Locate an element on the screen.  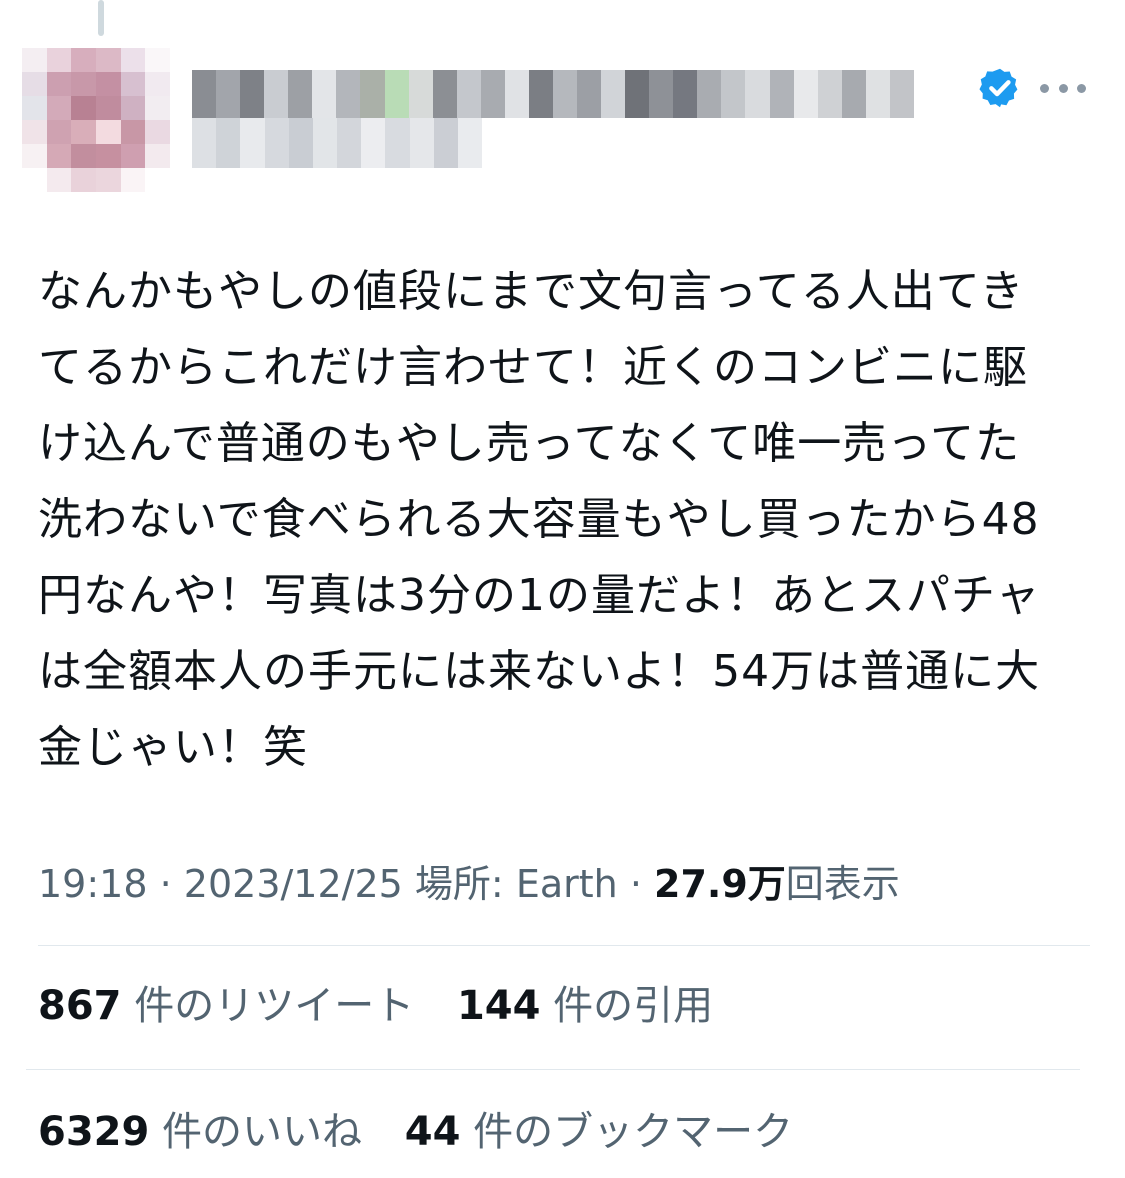
display-name-blurred is located at coordinates (577, 94).